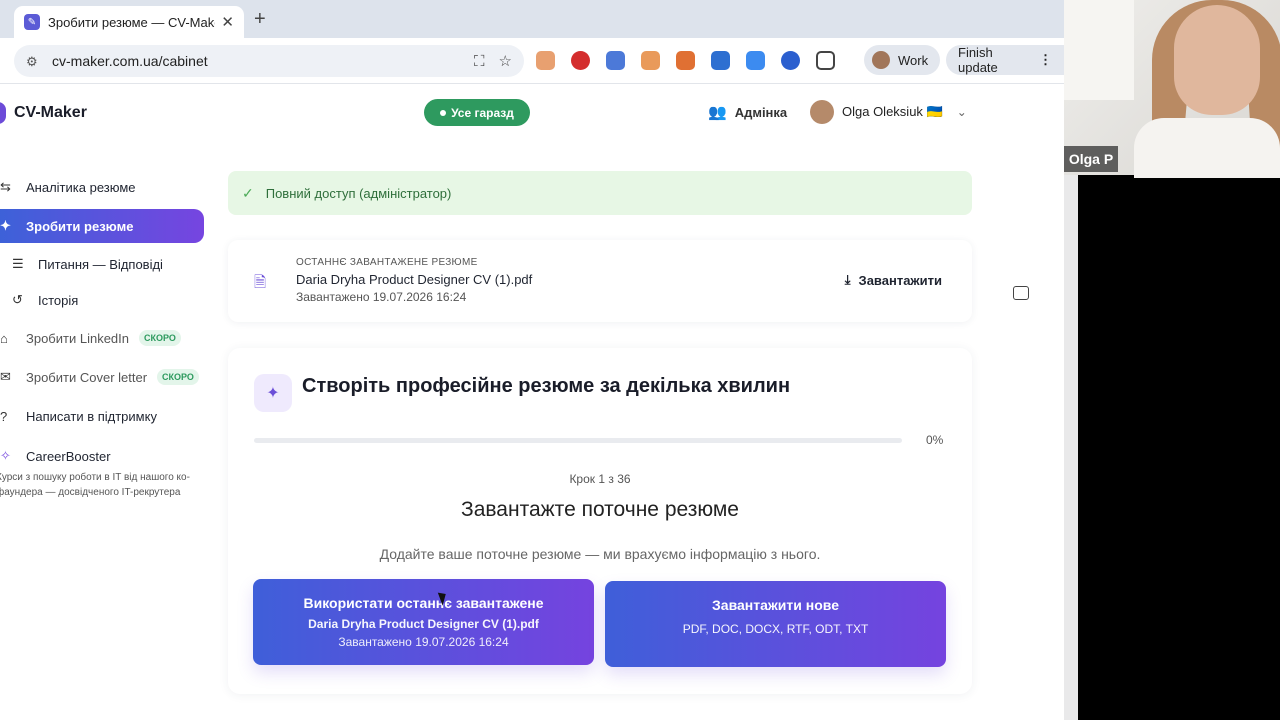 This screenshot has width=1280, height=720. Describe the element at coordinates (227, 22) in the screenshot. I see `close-tab-icon: ✕` at that location.